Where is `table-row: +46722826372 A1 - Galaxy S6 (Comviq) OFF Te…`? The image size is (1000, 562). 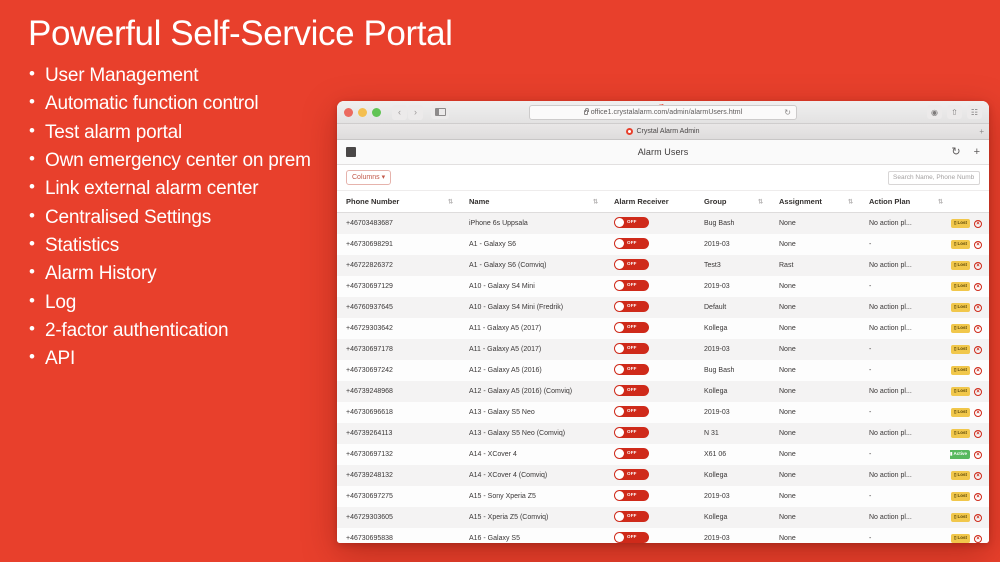 table-row: +46722826372 A1 - Galaxy S6 (Comviq) OFF Te… is located at coordinates (663, 265).